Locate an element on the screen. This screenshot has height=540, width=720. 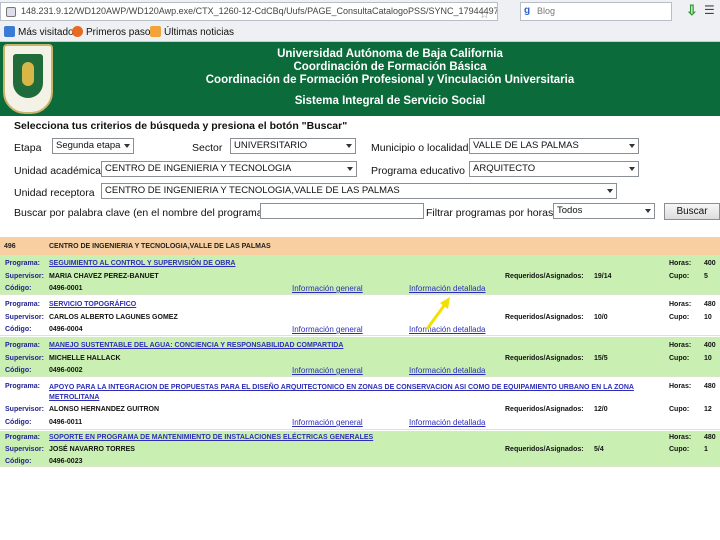
sector-label: Sector is located at coordinates (207, 148).